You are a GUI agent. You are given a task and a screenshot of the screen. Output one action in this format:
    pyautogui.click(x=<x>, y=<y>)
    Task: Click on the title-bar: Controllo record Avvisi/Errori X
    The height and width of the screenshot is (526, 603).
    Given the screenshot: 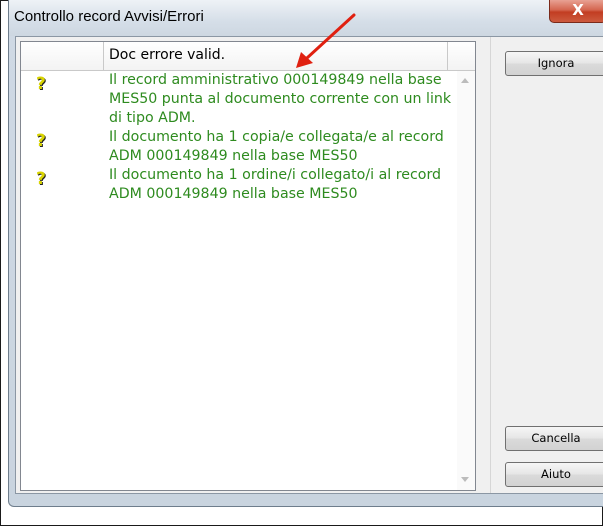 What is the action you would take?
    pyautogui.click(x=306, y=18)
    